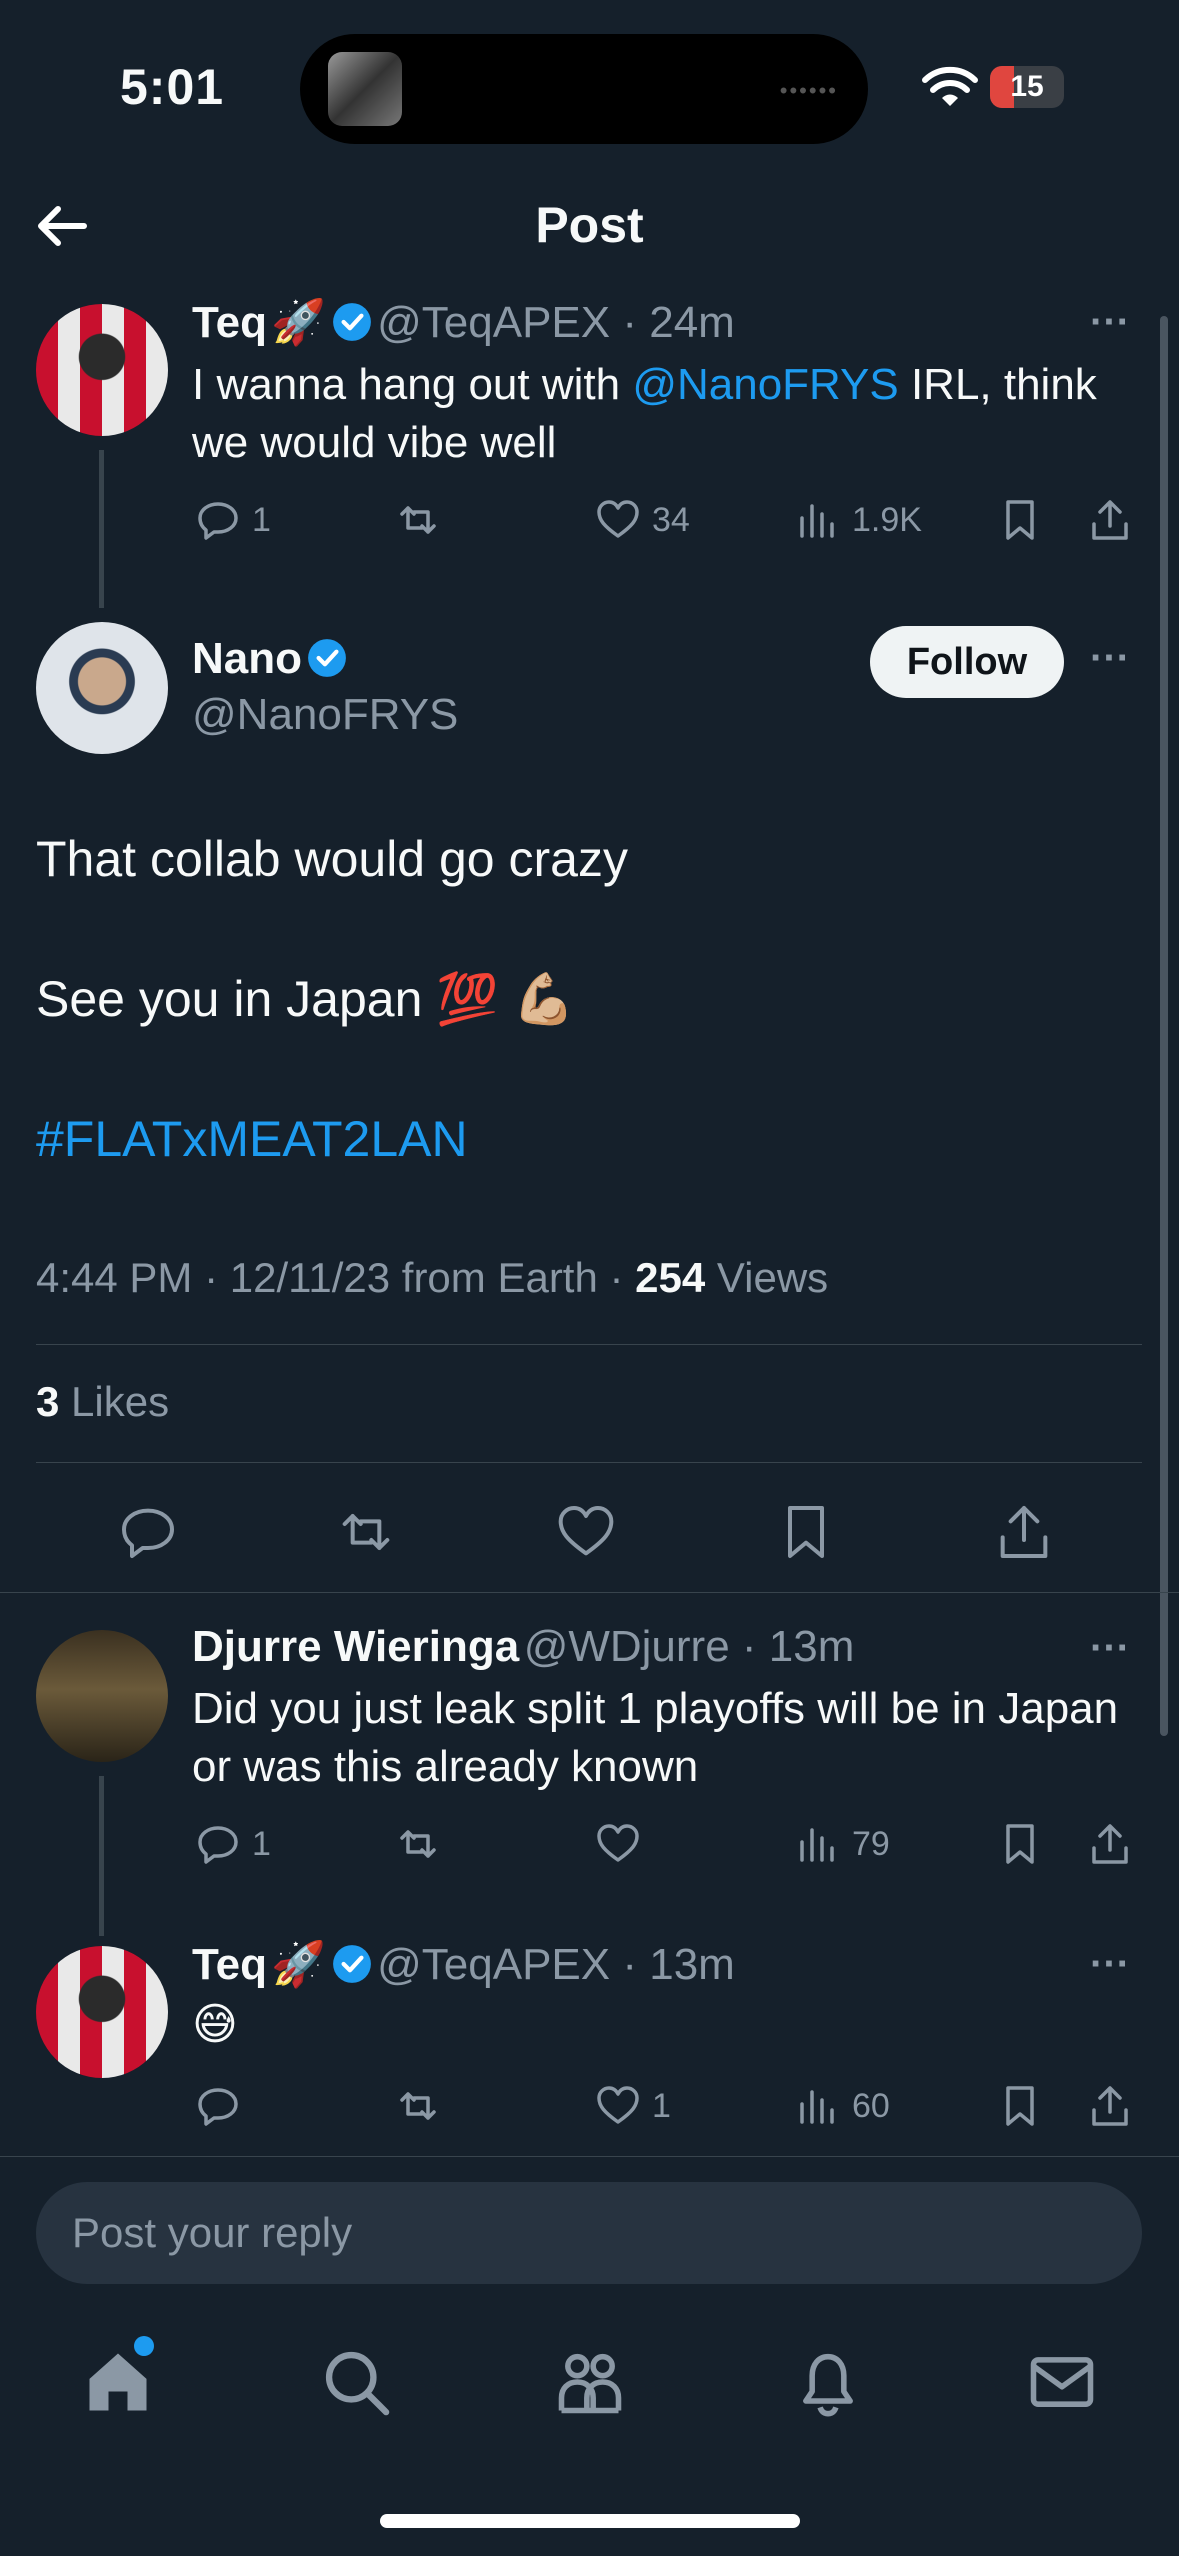 This screenshot has height=2556, width=1179. I want to click on tweet-header: Djurre Wieringa @WDjurre · 13m, so click(523, 1646).